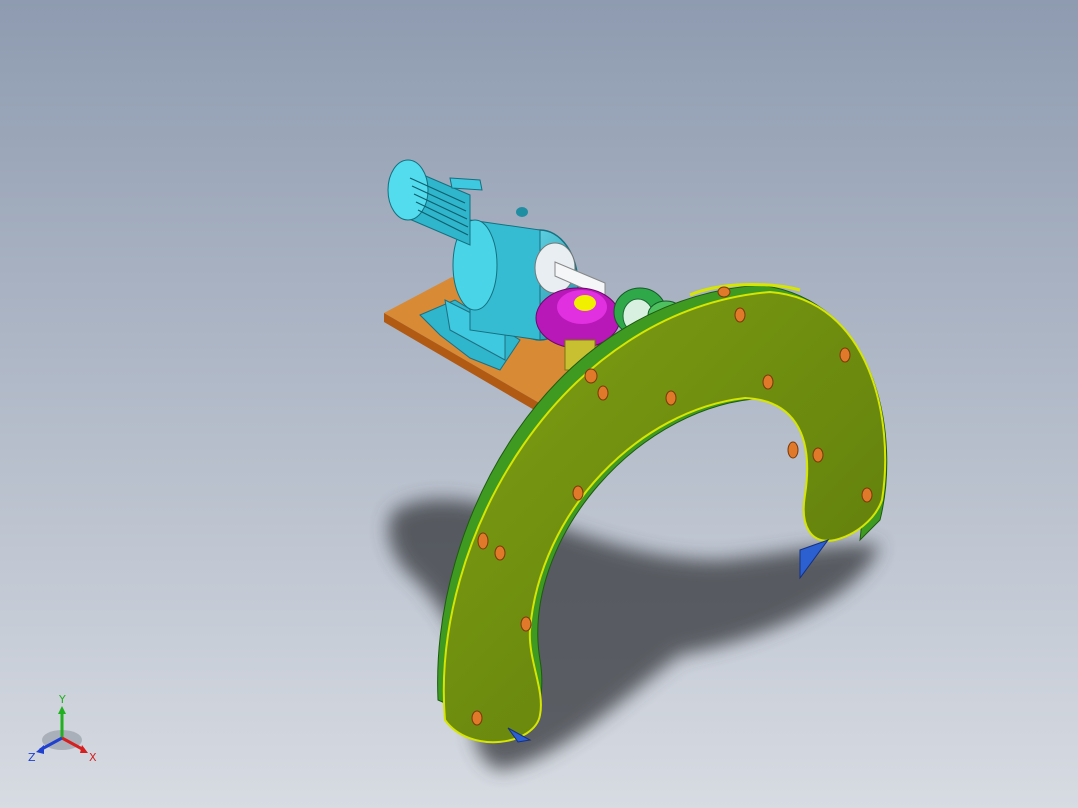 Image resolution: width=1078 pixels, height=808 pixels. What do you see at coordinates (32, 757) in the screenshot?
I see `z-axis-label: Z` at bounding box center [32, 757].